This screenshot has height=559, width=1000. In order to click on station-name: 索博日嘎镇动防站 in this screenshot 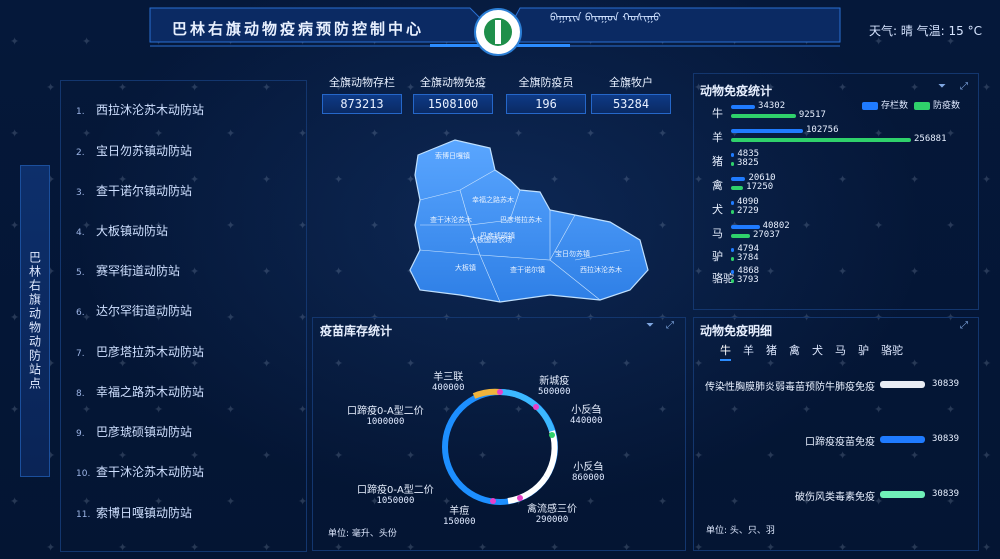, I will do `click(144, 513)`.